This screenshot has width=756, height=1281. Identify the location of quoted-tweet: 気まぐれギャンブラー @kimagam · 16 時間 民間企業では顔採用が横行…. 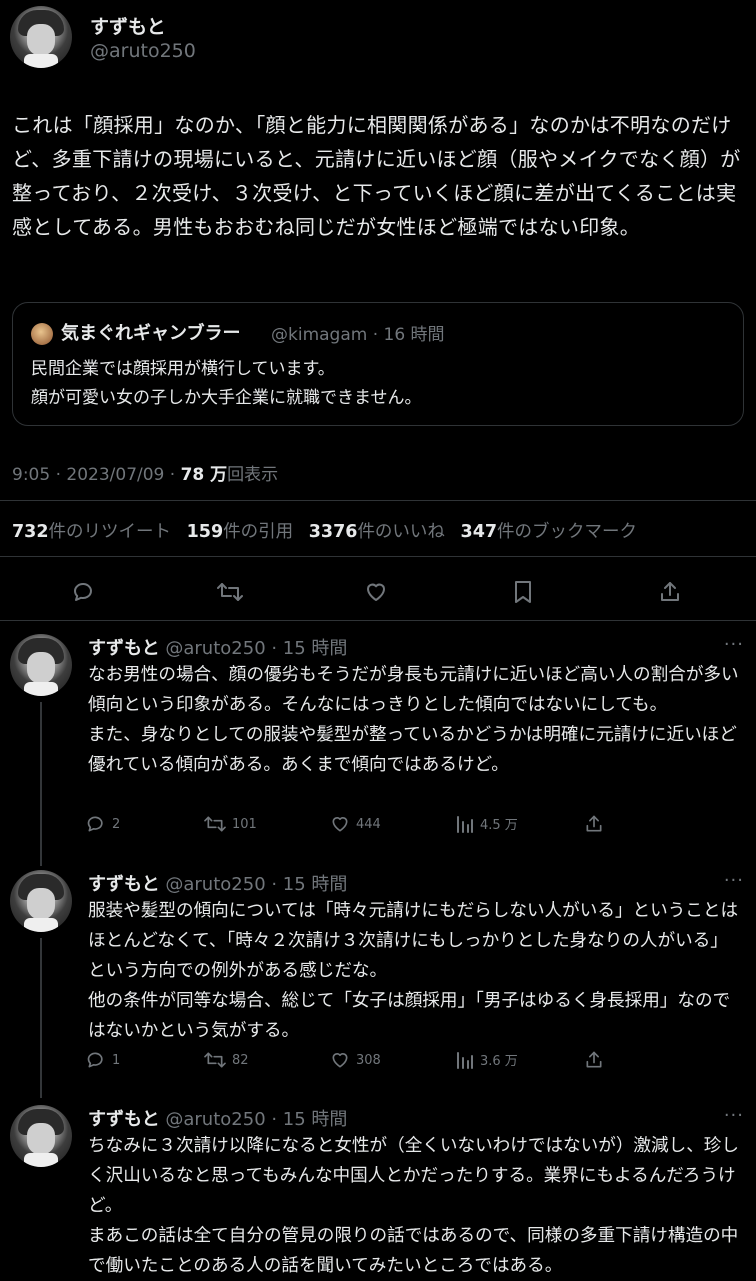
(378, 364).